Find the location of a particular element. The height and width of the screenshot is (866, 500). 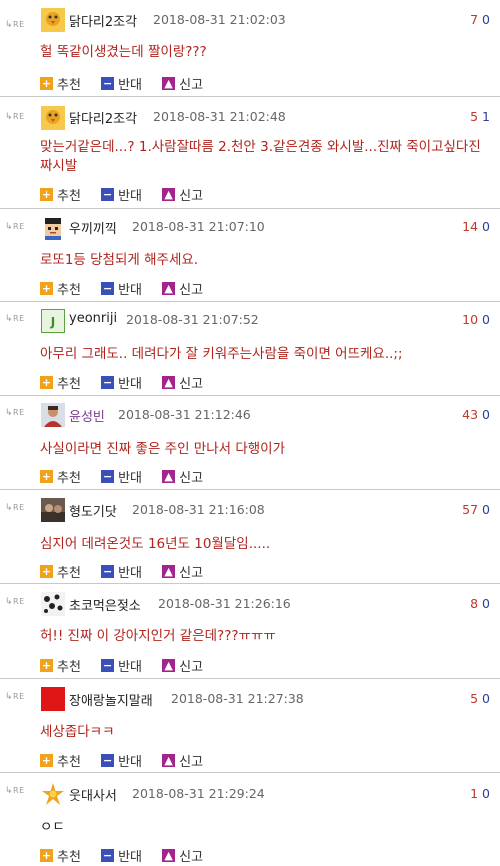

comment-author: 형도기닷 is located at coordinates (93, 510).